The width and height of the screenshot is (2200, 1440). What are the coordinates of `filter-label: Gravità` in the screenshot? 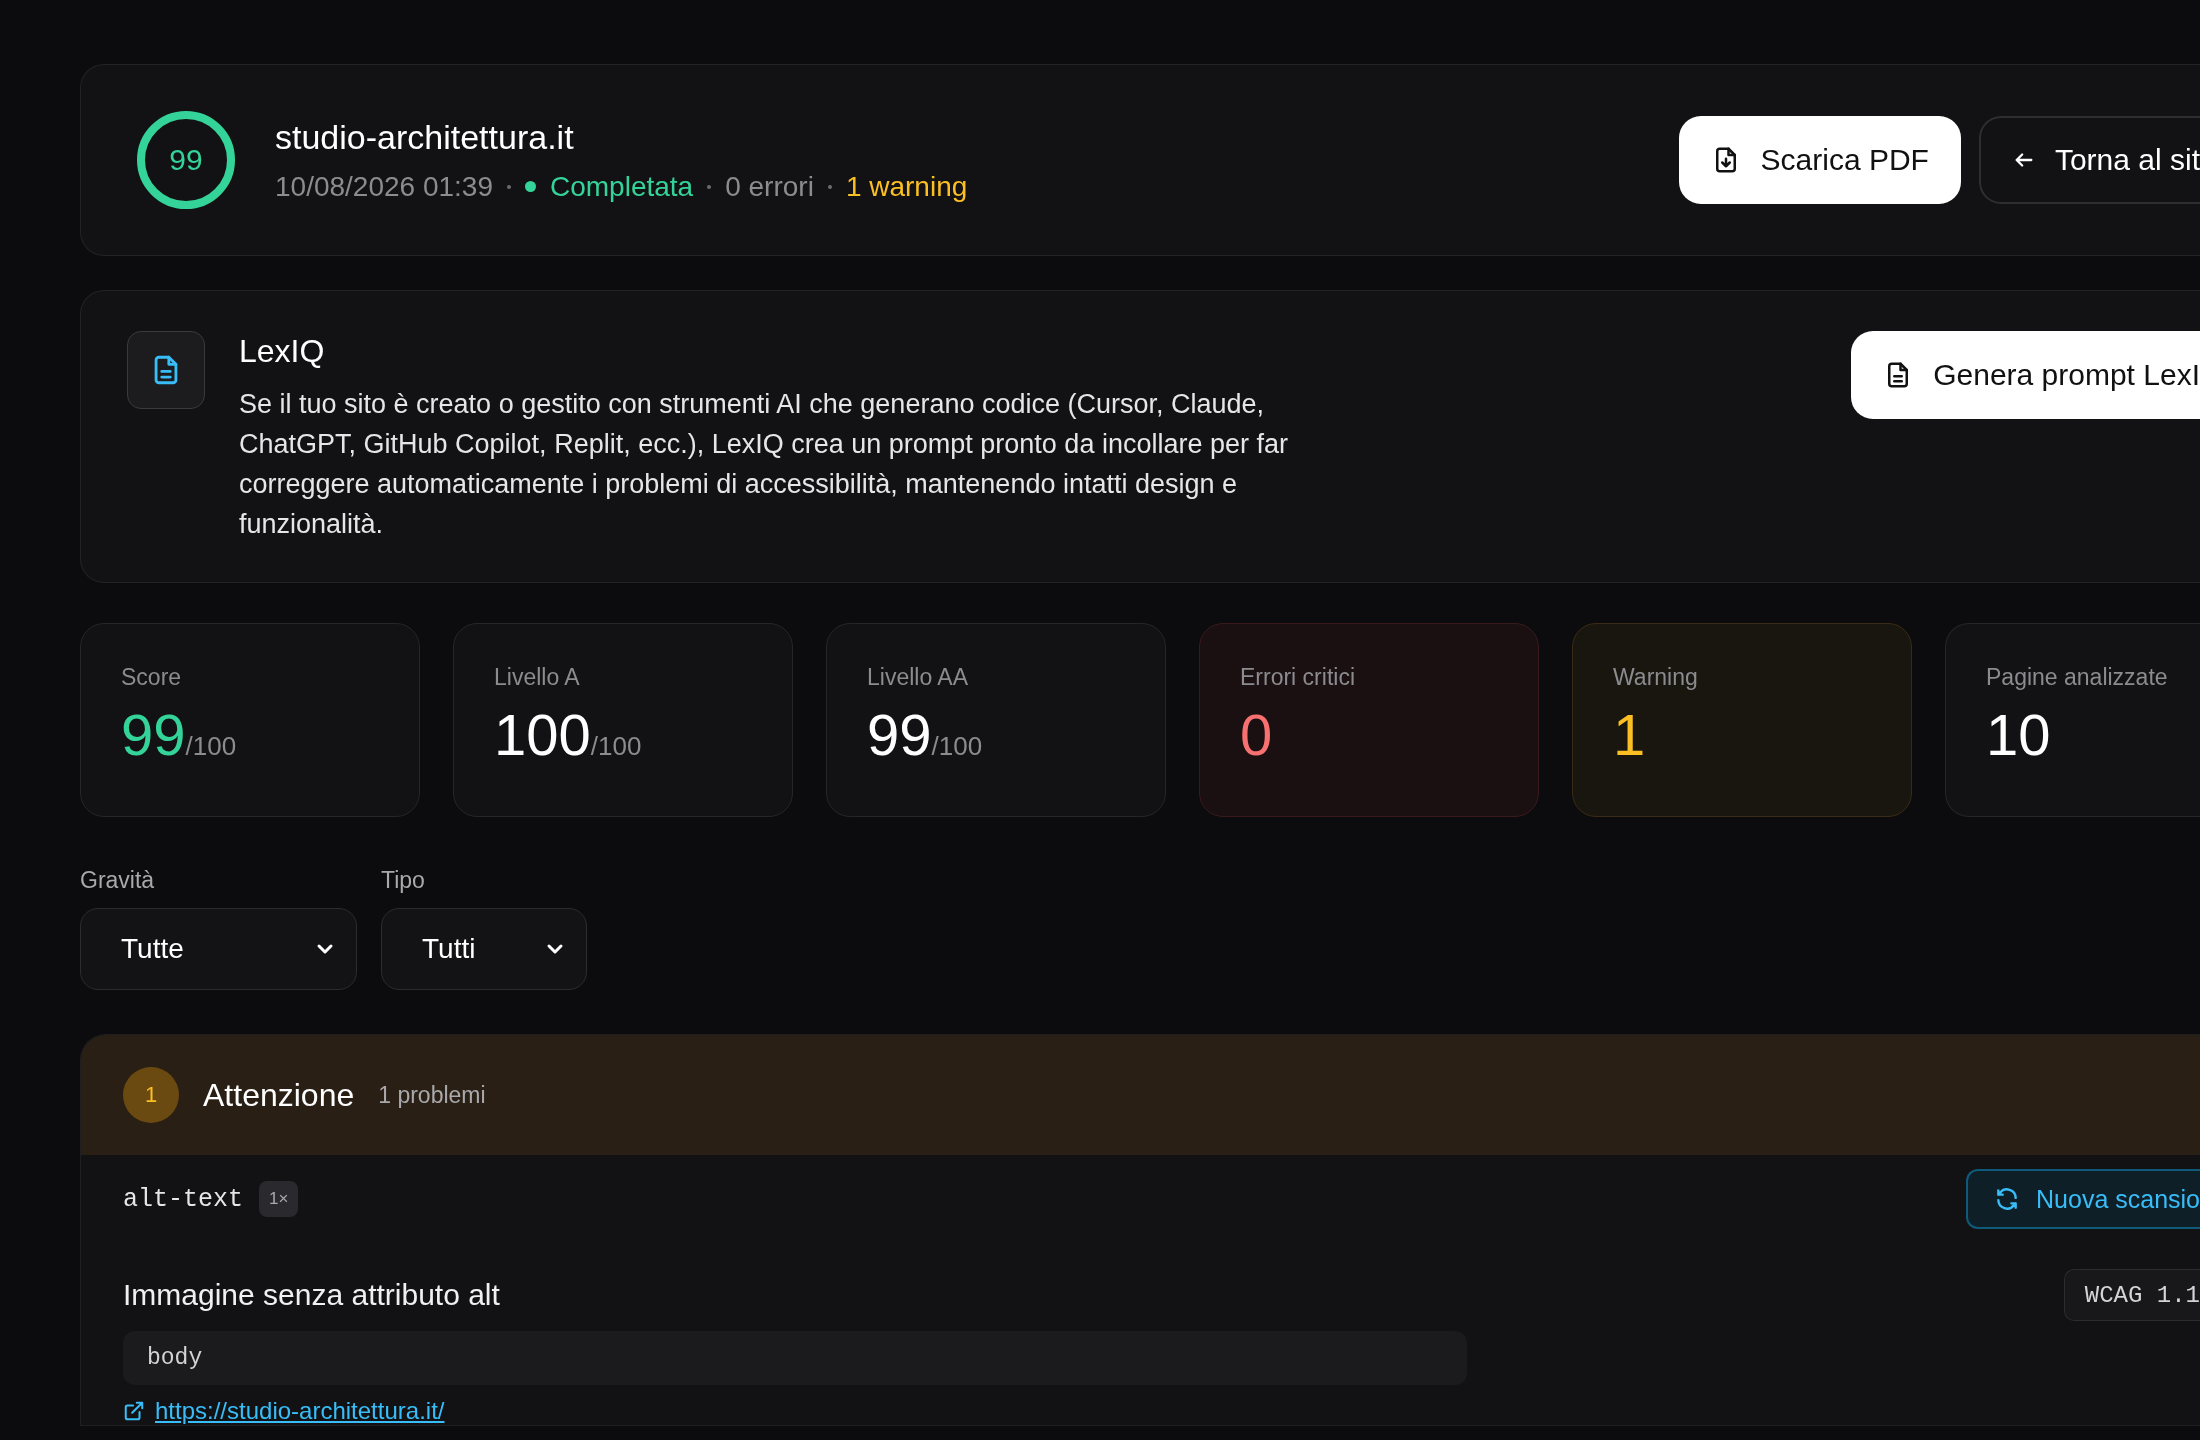 It's located at (118, 880).